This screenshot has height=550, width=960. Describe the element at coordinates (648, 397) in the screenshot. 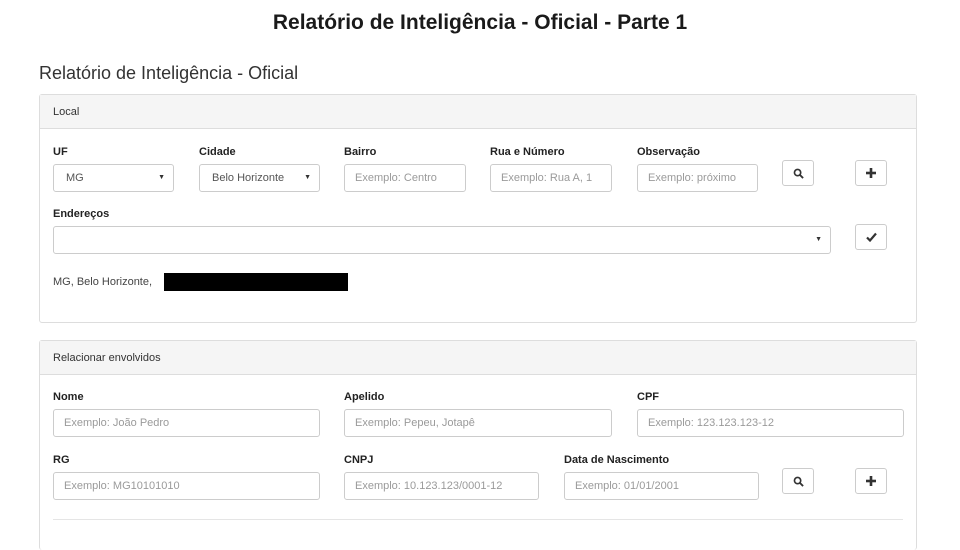

I see `cpf-label: CPF` at that location.